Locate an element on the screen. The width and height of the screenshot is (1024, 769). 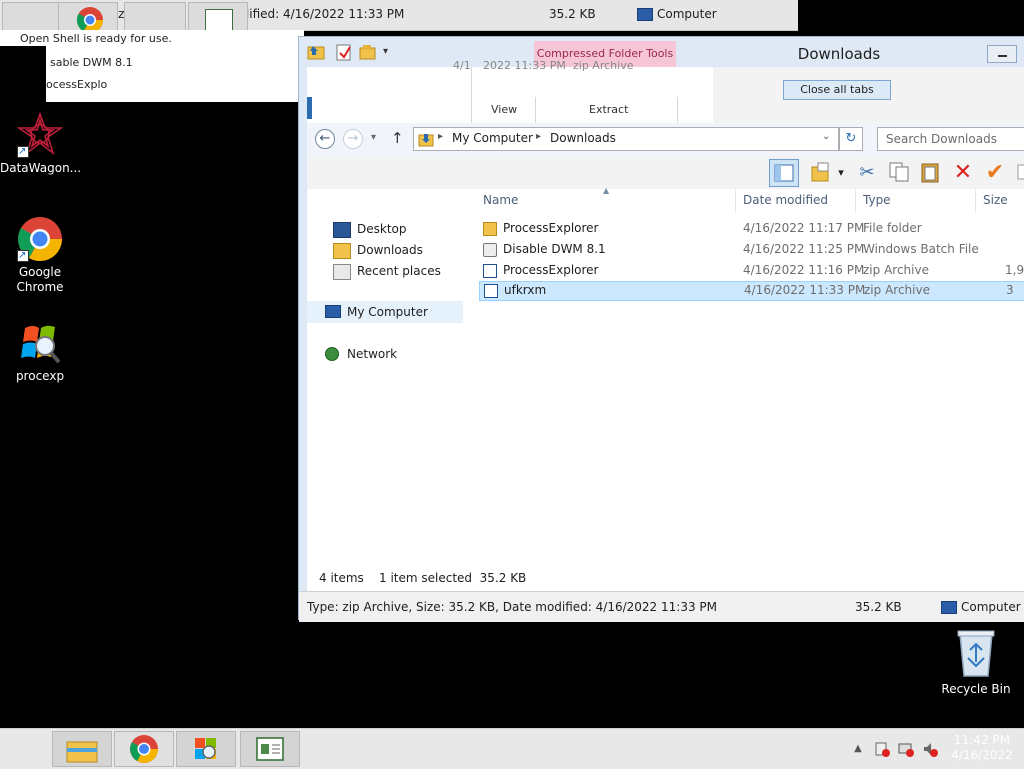
cut-icon: ✂ is located at coordinates (867, 173).